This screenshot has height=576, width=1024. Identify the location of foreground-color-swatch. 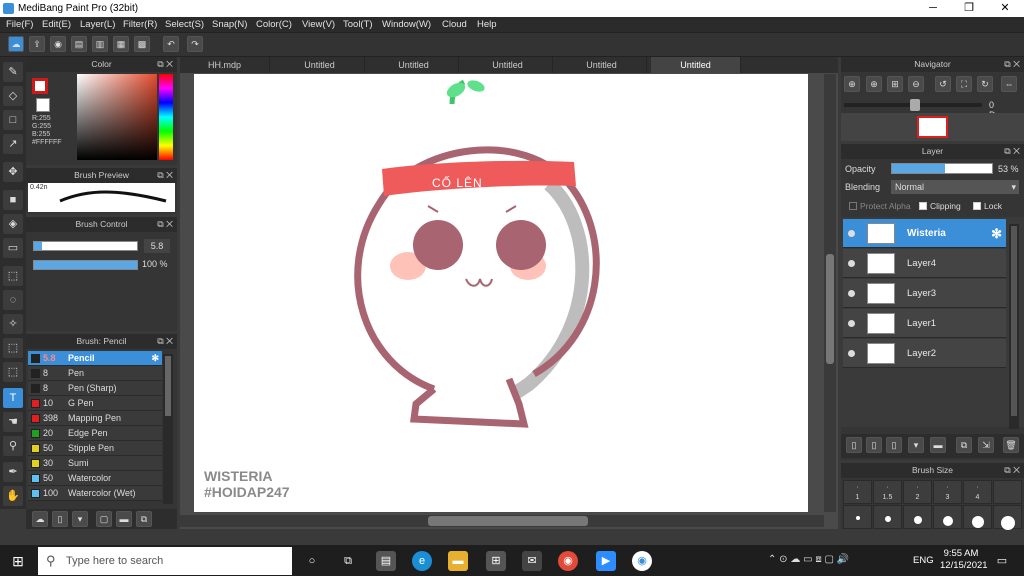
(40, 86).